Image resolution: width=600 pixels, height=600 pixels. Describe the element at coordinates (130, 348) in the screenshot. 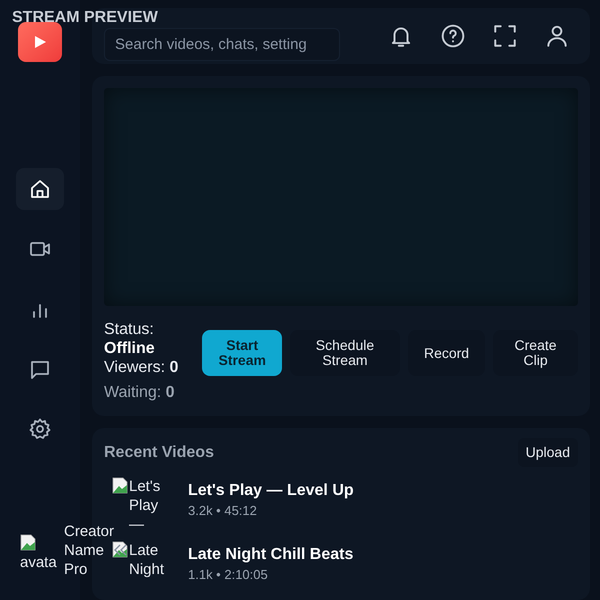

I see `status-value: Offline` at that location.